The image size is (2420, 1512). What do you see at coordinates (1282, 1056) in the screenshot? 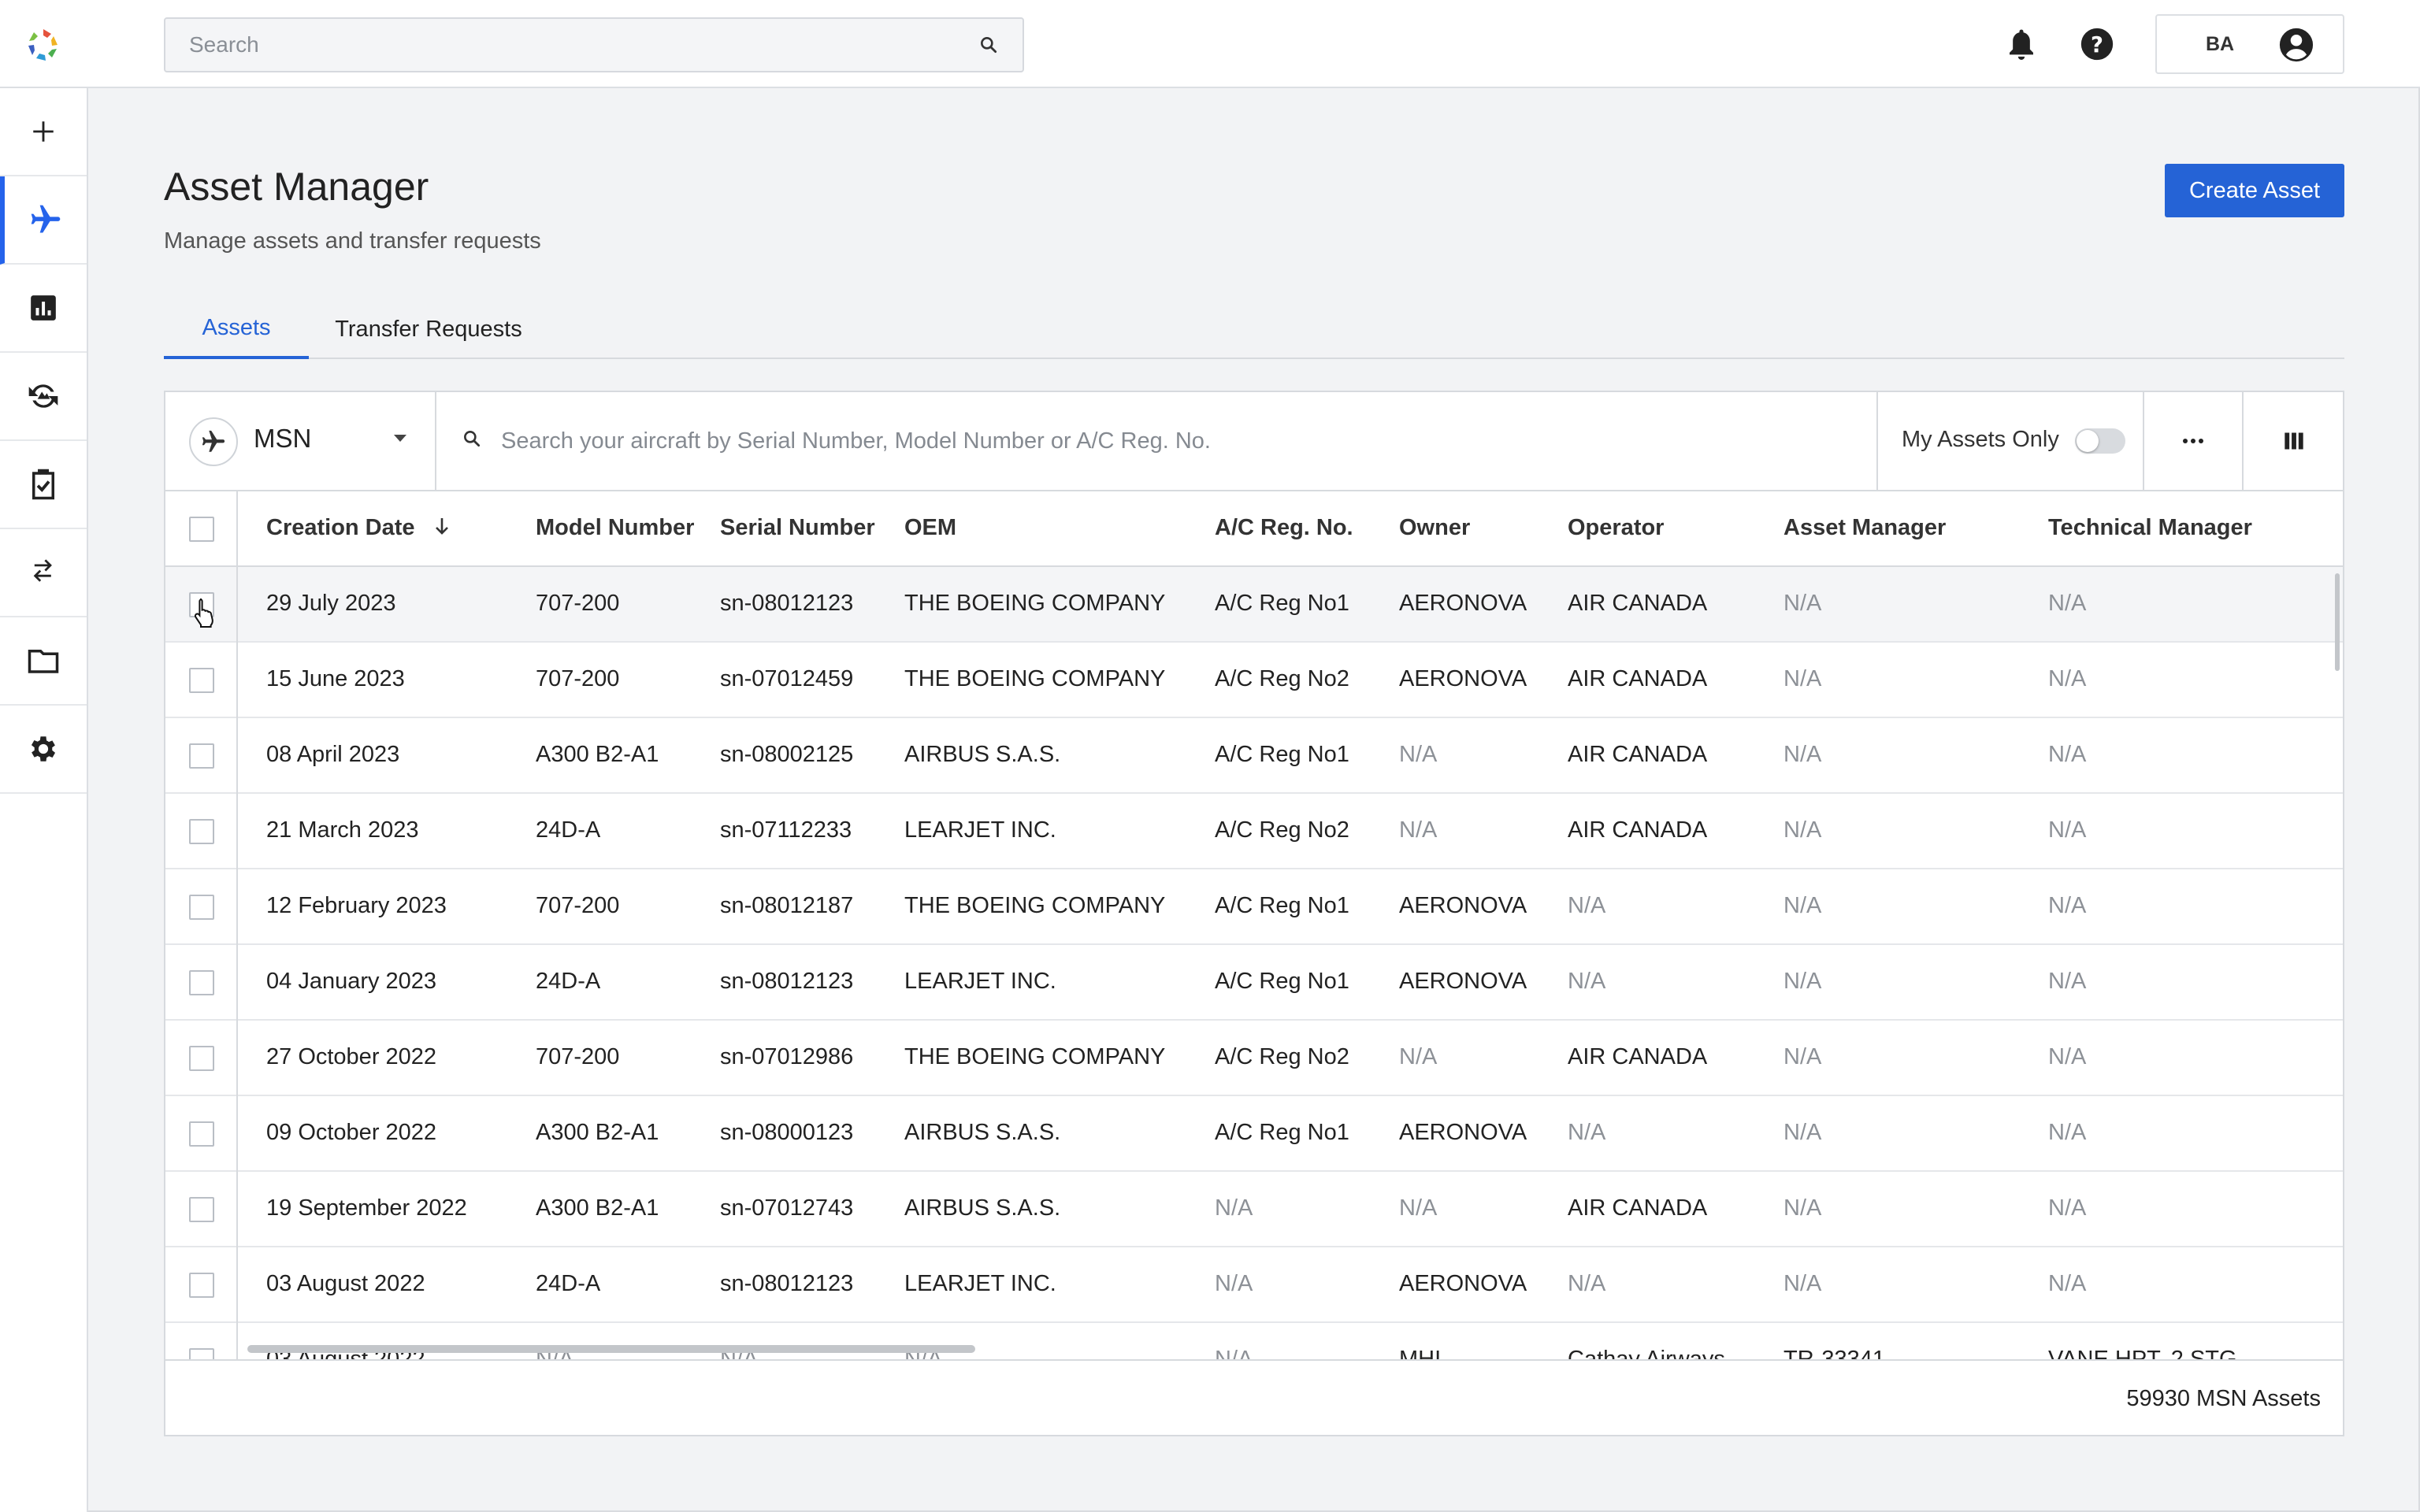
I see `cell-ac-reg-no: A/C Reg No2` at bounding box center [1282, 1056].